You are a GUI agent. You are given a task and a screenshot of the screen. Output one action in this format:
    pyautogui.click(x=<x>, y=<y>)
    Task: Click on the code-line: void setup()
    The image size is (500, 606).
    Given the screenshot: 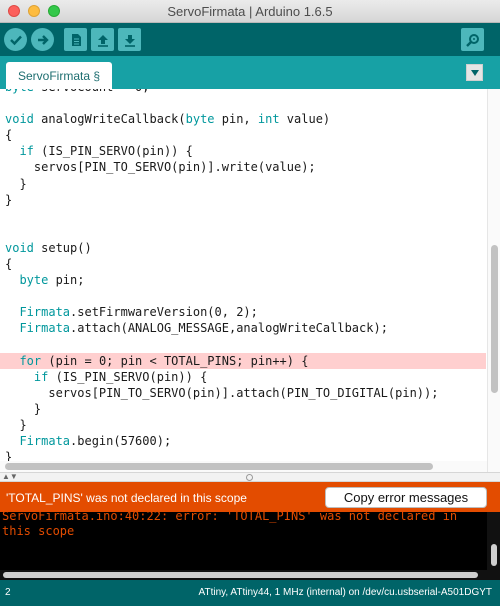 What is the action you would take?
    pyautogui.click(x=245, y=248)
    